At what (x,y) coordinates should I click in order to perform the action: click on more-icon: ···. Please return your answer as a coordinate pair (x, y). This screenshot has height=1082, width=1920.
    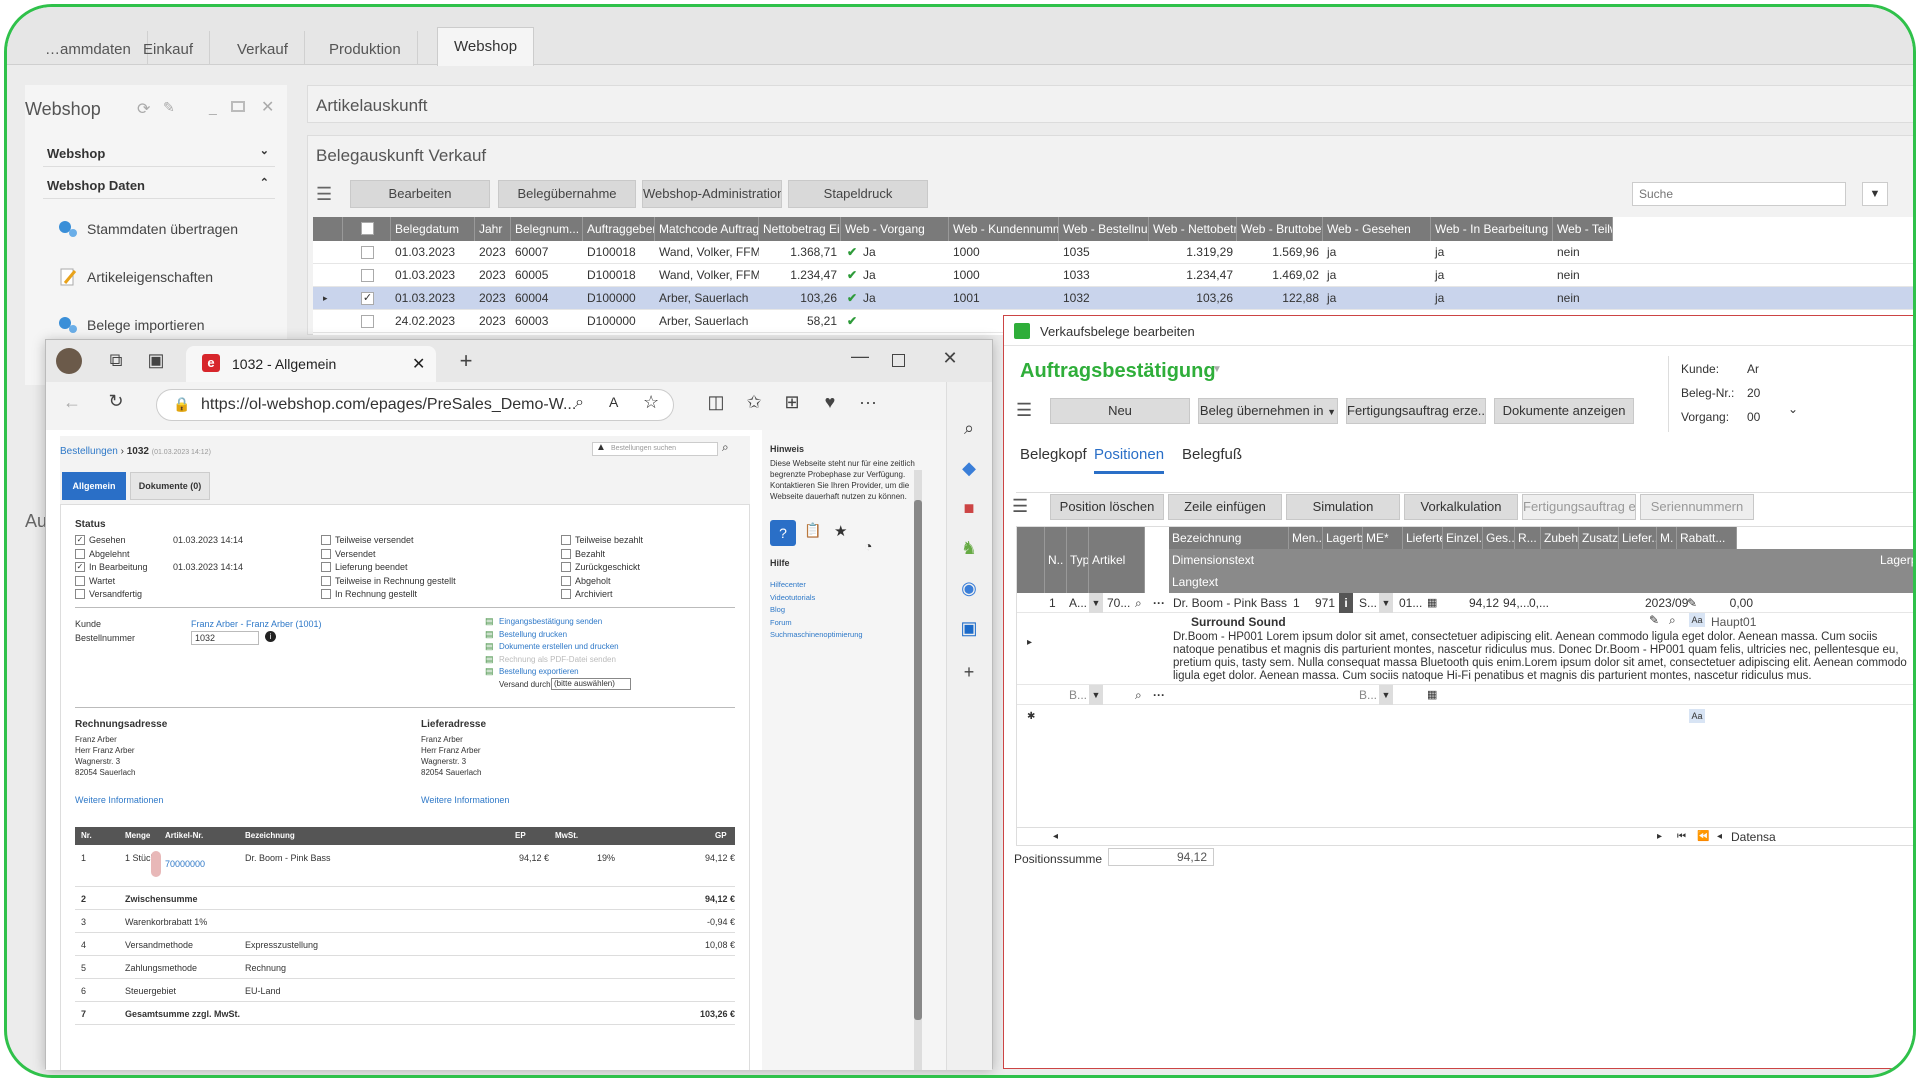
    Looking at the image, I should click on (1159, 603).